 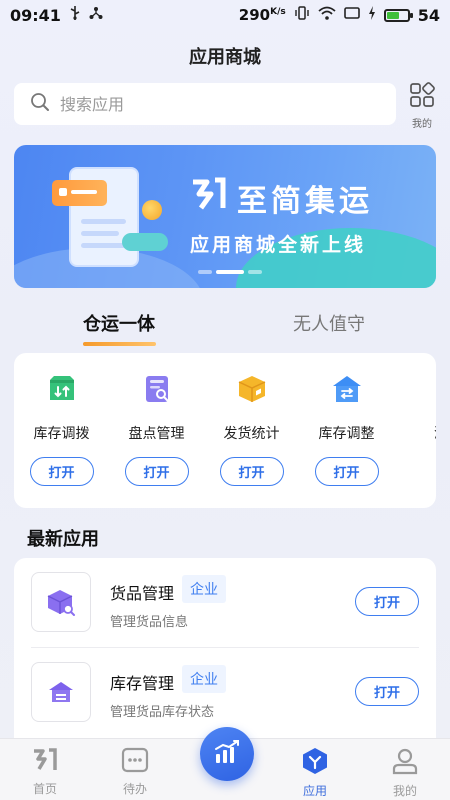 What do you see at coordinates (35, 15) in the screenshot?
I see `status-time: 09:41` at bounding box center [35, 15].